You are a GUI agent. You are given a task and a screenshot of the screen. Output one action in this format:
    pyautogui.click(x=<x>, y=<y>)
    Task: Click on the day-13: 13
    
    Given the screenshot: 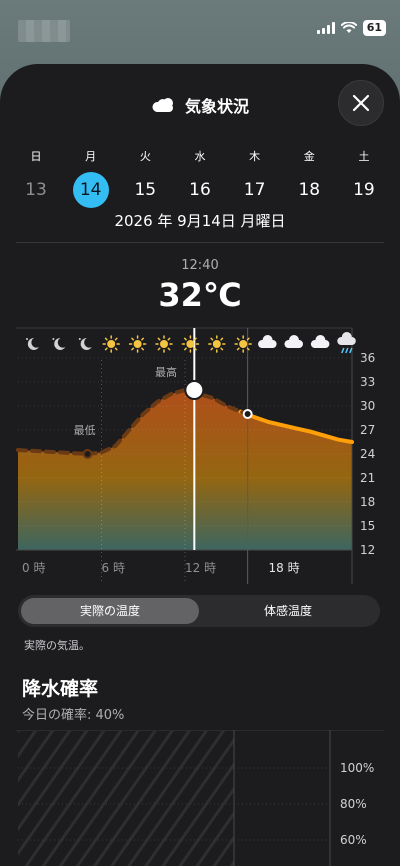 What is the action you would take?
    pyautogui.click(x=36, y=190)
    